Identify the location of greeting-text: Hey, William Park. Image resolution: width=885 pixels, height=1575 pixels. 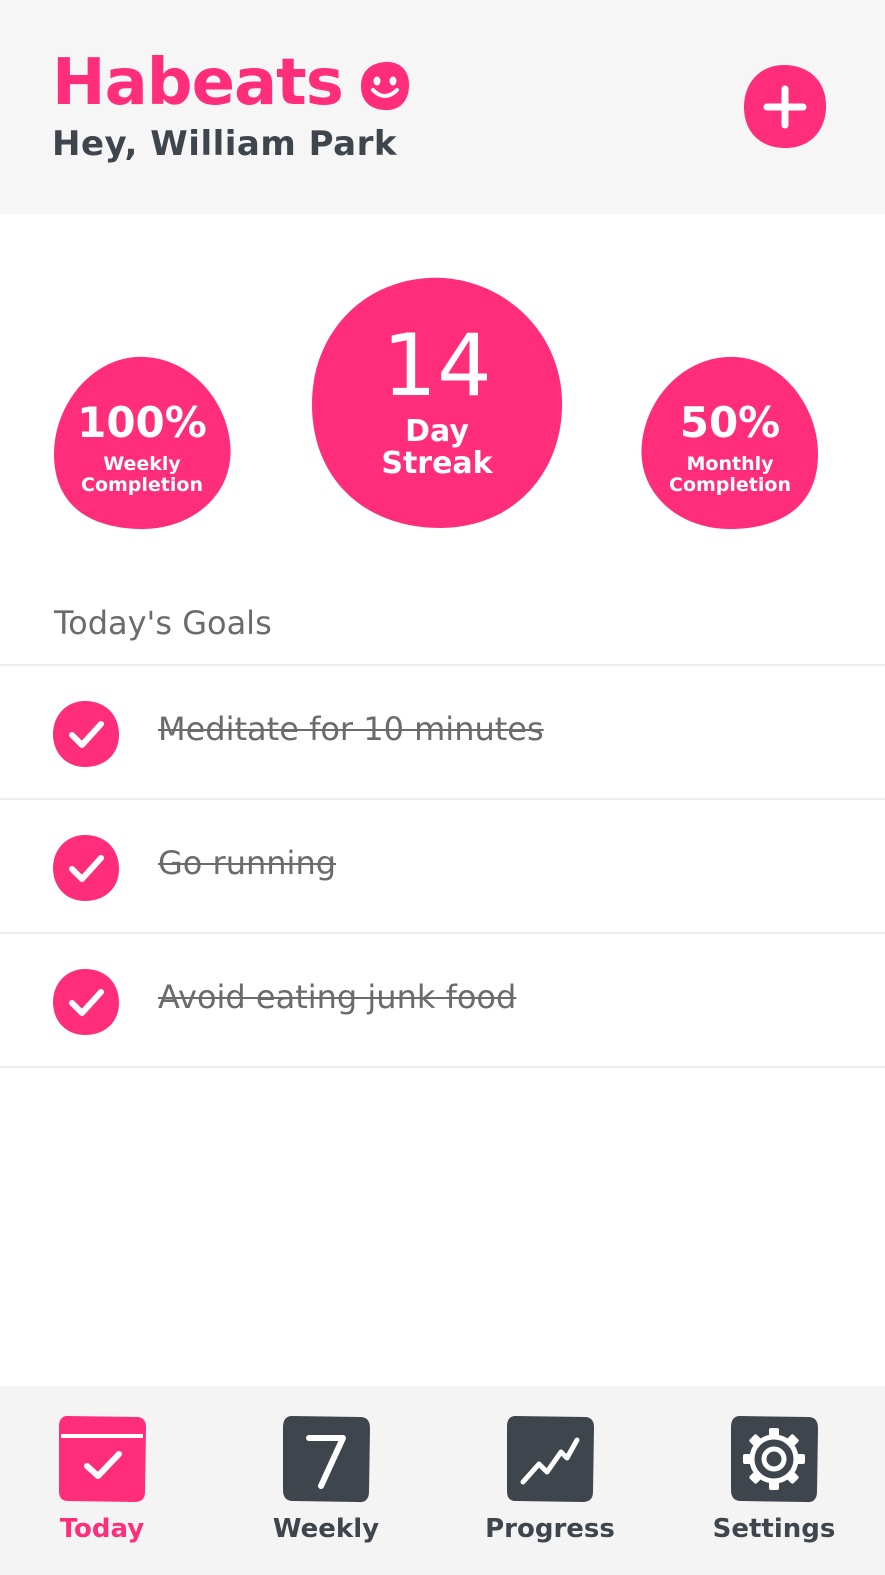
(224, 144).